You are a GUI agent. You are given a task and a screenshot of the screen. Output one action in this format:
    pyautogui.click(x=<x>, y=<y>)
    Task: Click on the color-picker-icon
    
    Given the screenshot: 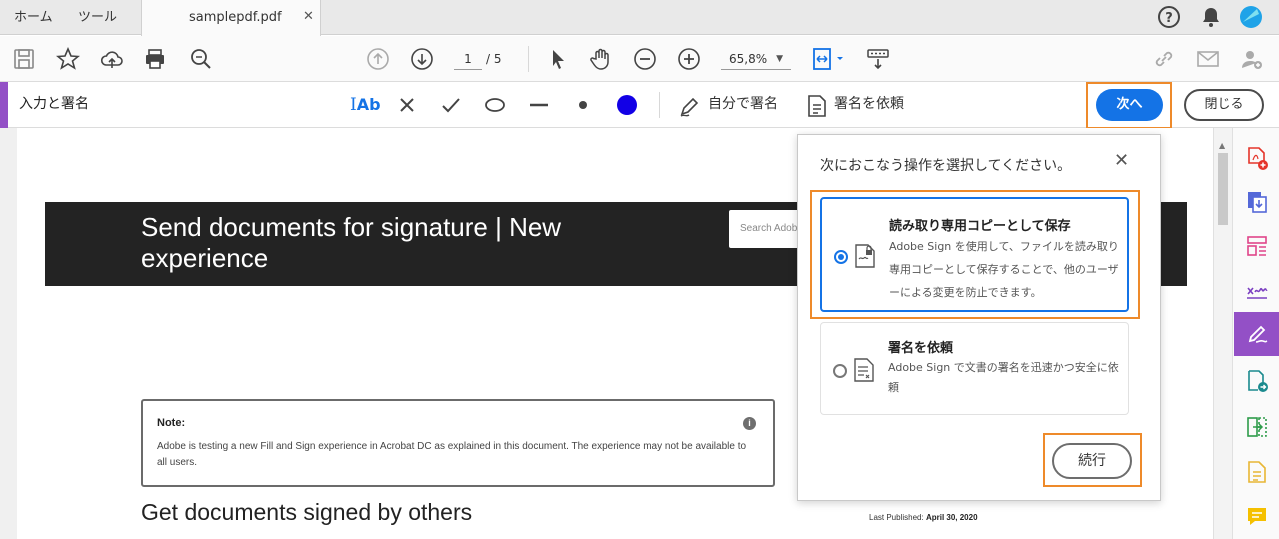 What is the action you would take?
    pyautogui.click(x=627, y=105)
    